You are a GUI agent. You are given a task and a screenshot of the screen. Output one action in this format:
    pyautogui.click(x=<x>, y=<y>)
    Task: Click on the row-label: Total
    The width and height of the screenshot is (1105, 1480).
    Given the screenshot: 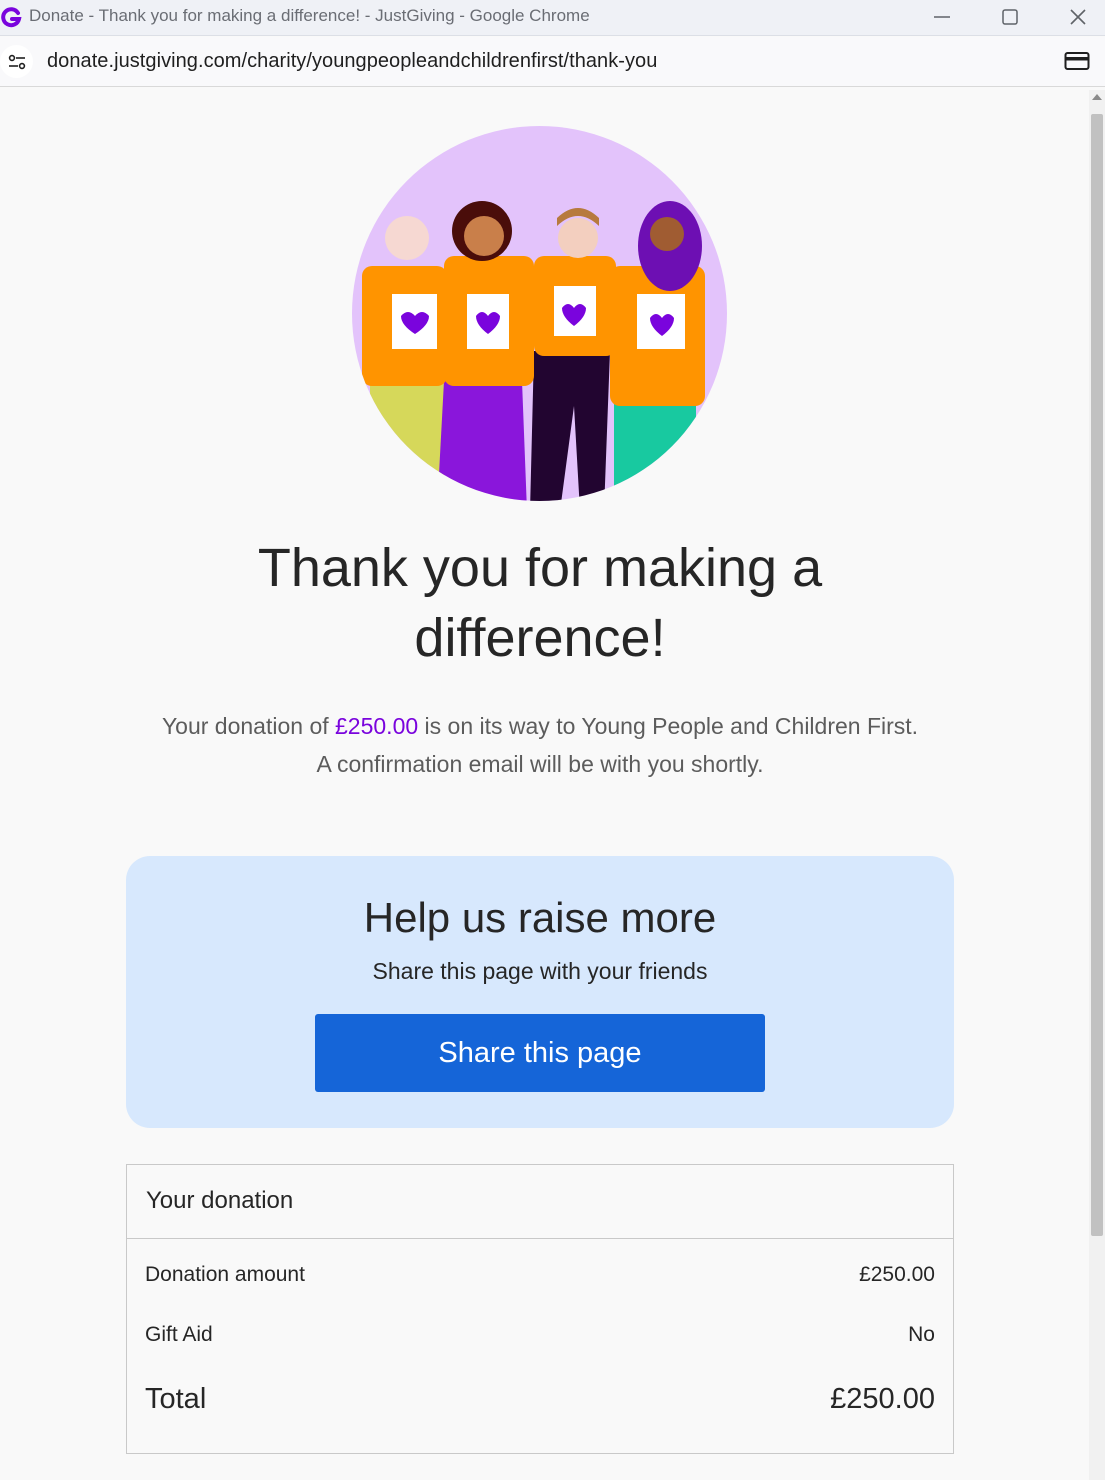 What is the action you would take?
    pyautogui.click(x=176, y=1399)
    